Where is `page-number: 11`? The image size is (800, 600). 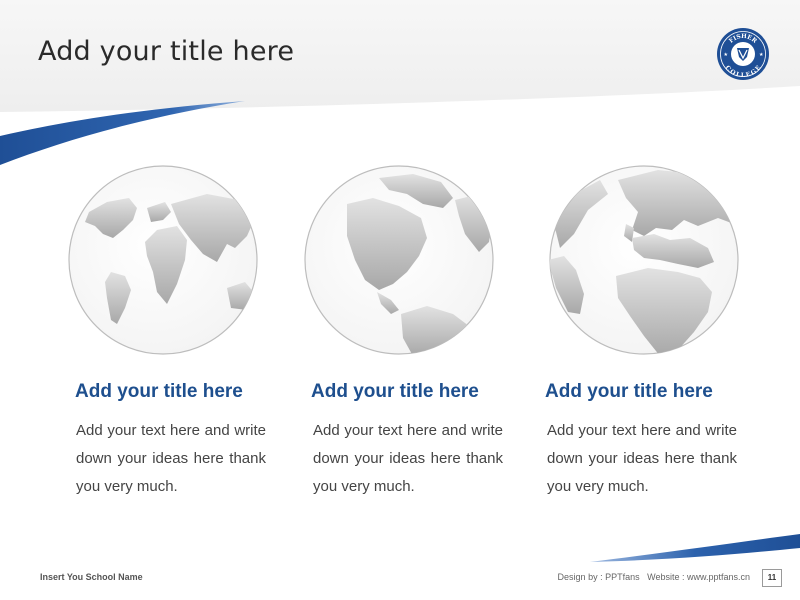 page-number: 11 is located at coordinates (772, 578).